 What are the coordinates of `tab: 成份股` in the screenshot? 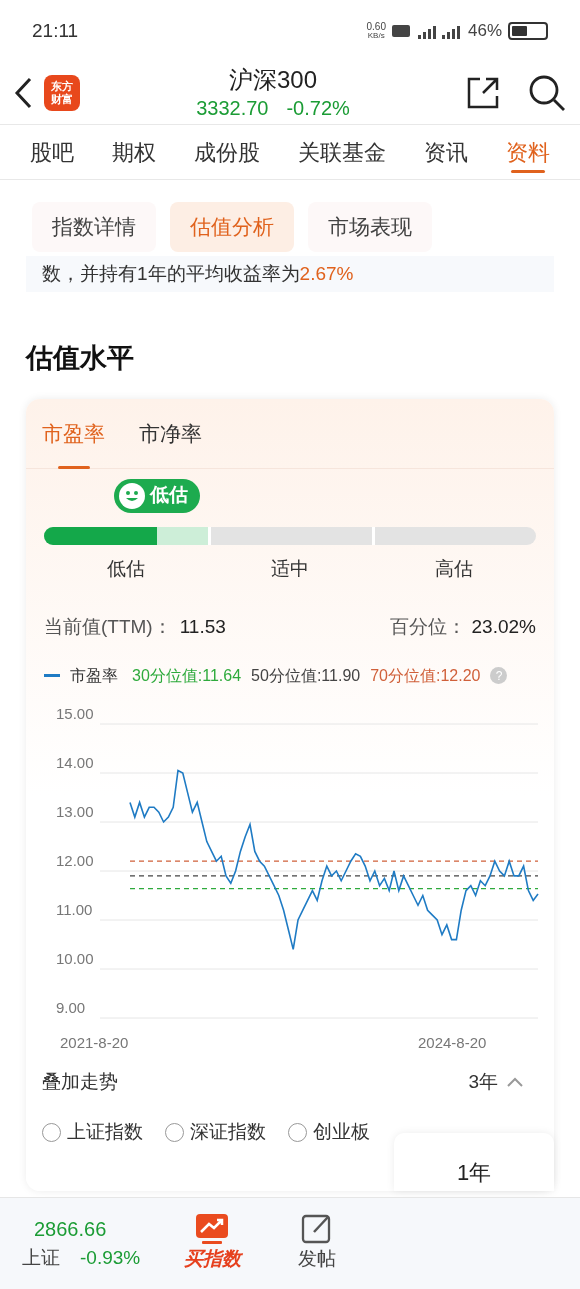 It's located at (227, 152).